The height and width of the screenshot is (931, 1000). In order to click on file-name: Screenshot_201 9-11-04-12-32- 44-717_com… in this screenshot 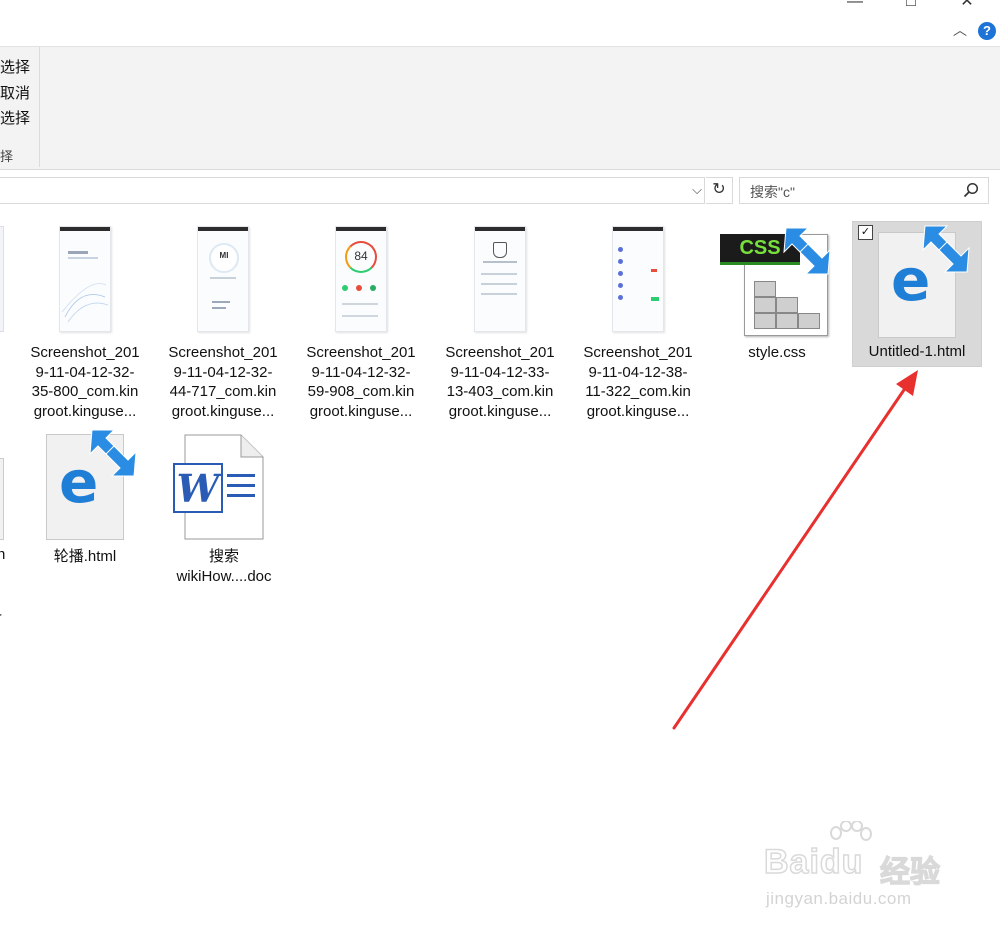, I will do `click(223, 382)`.